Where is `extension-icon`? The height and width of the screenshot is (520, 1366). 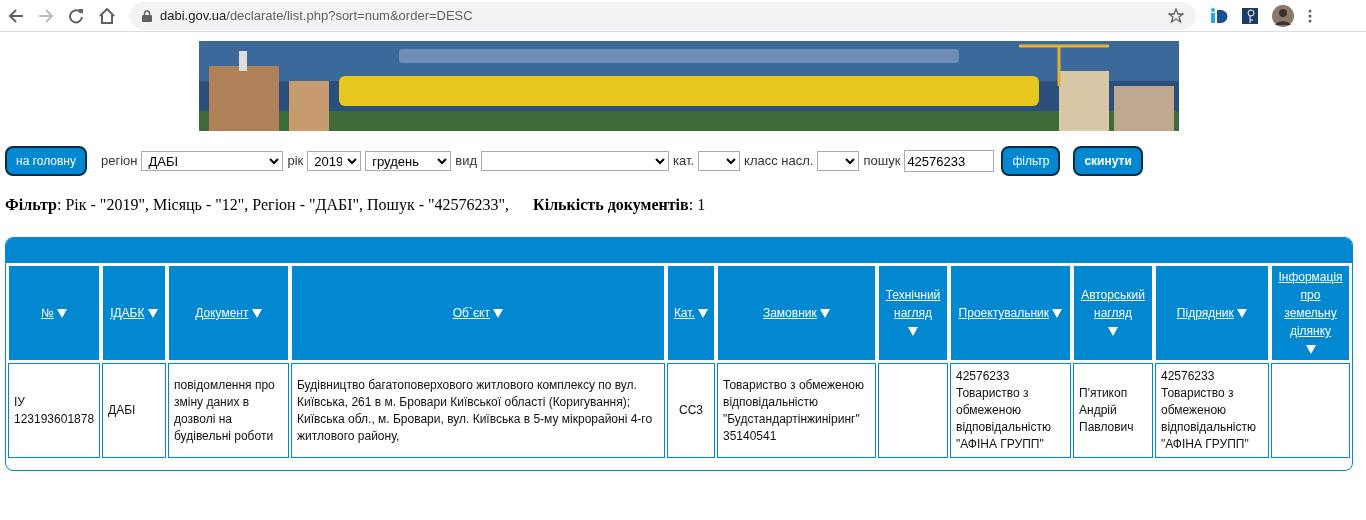 extension-icon is located at coordinates (1219, 15).